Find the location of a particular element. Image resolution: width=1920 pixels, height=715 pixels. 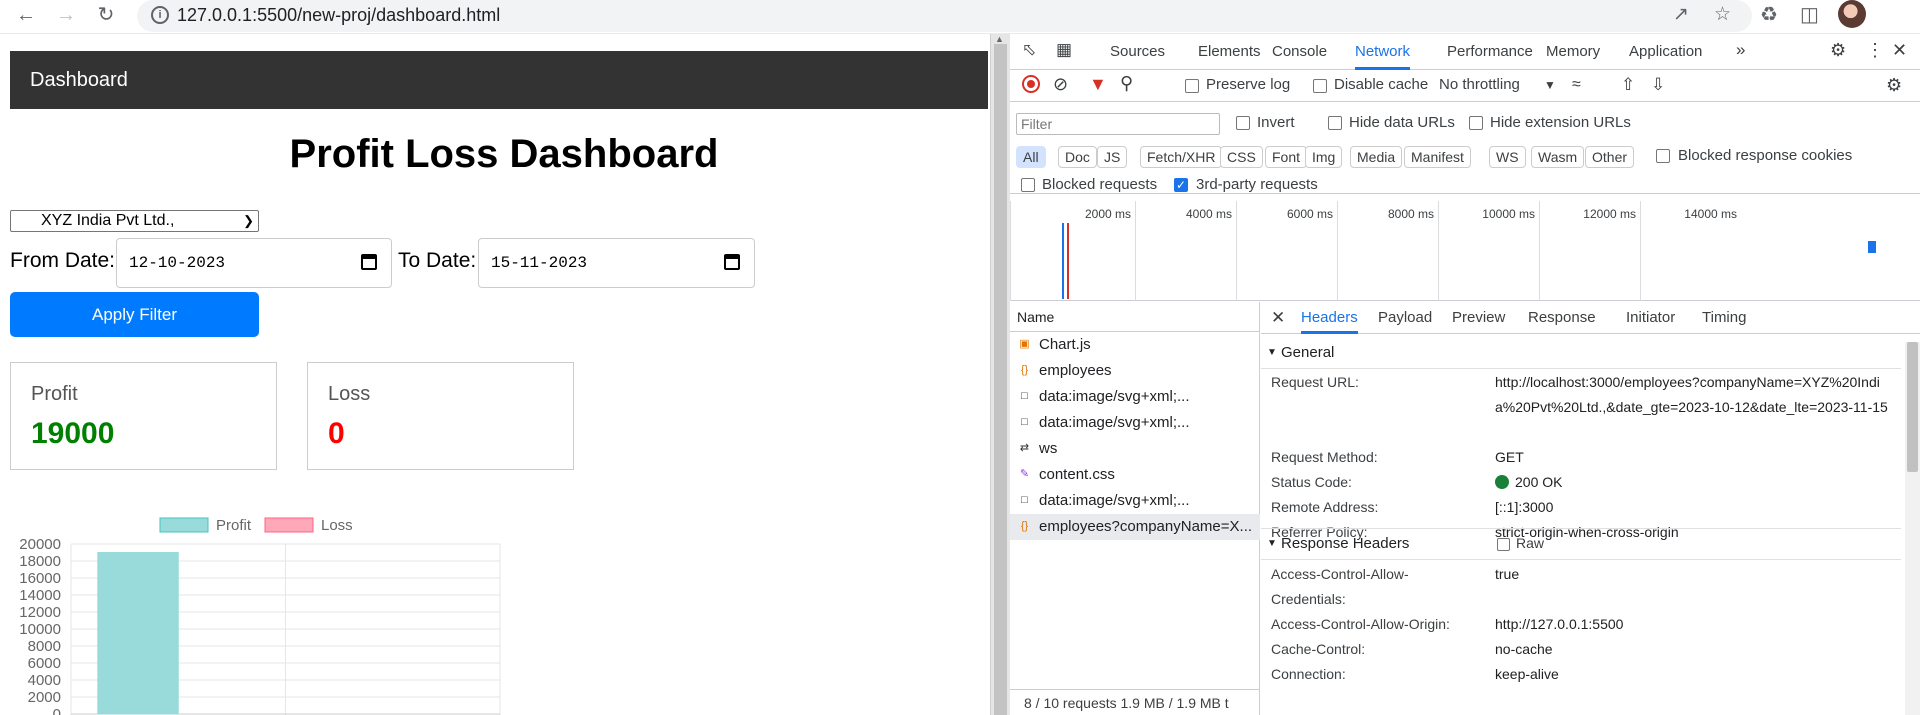

filter-chip-font: Font is located at coordinates (1286, 157).